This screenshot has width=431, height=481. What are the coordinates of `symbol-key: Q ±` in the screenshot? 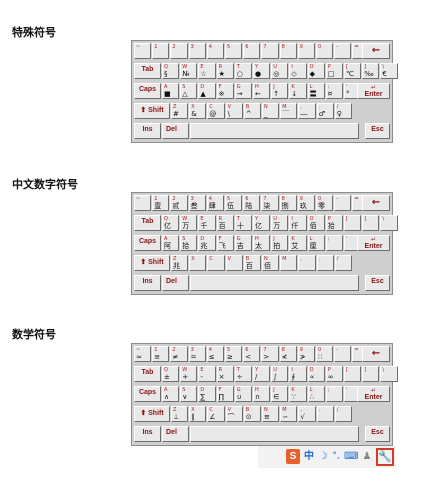 It's located at (171, 374).